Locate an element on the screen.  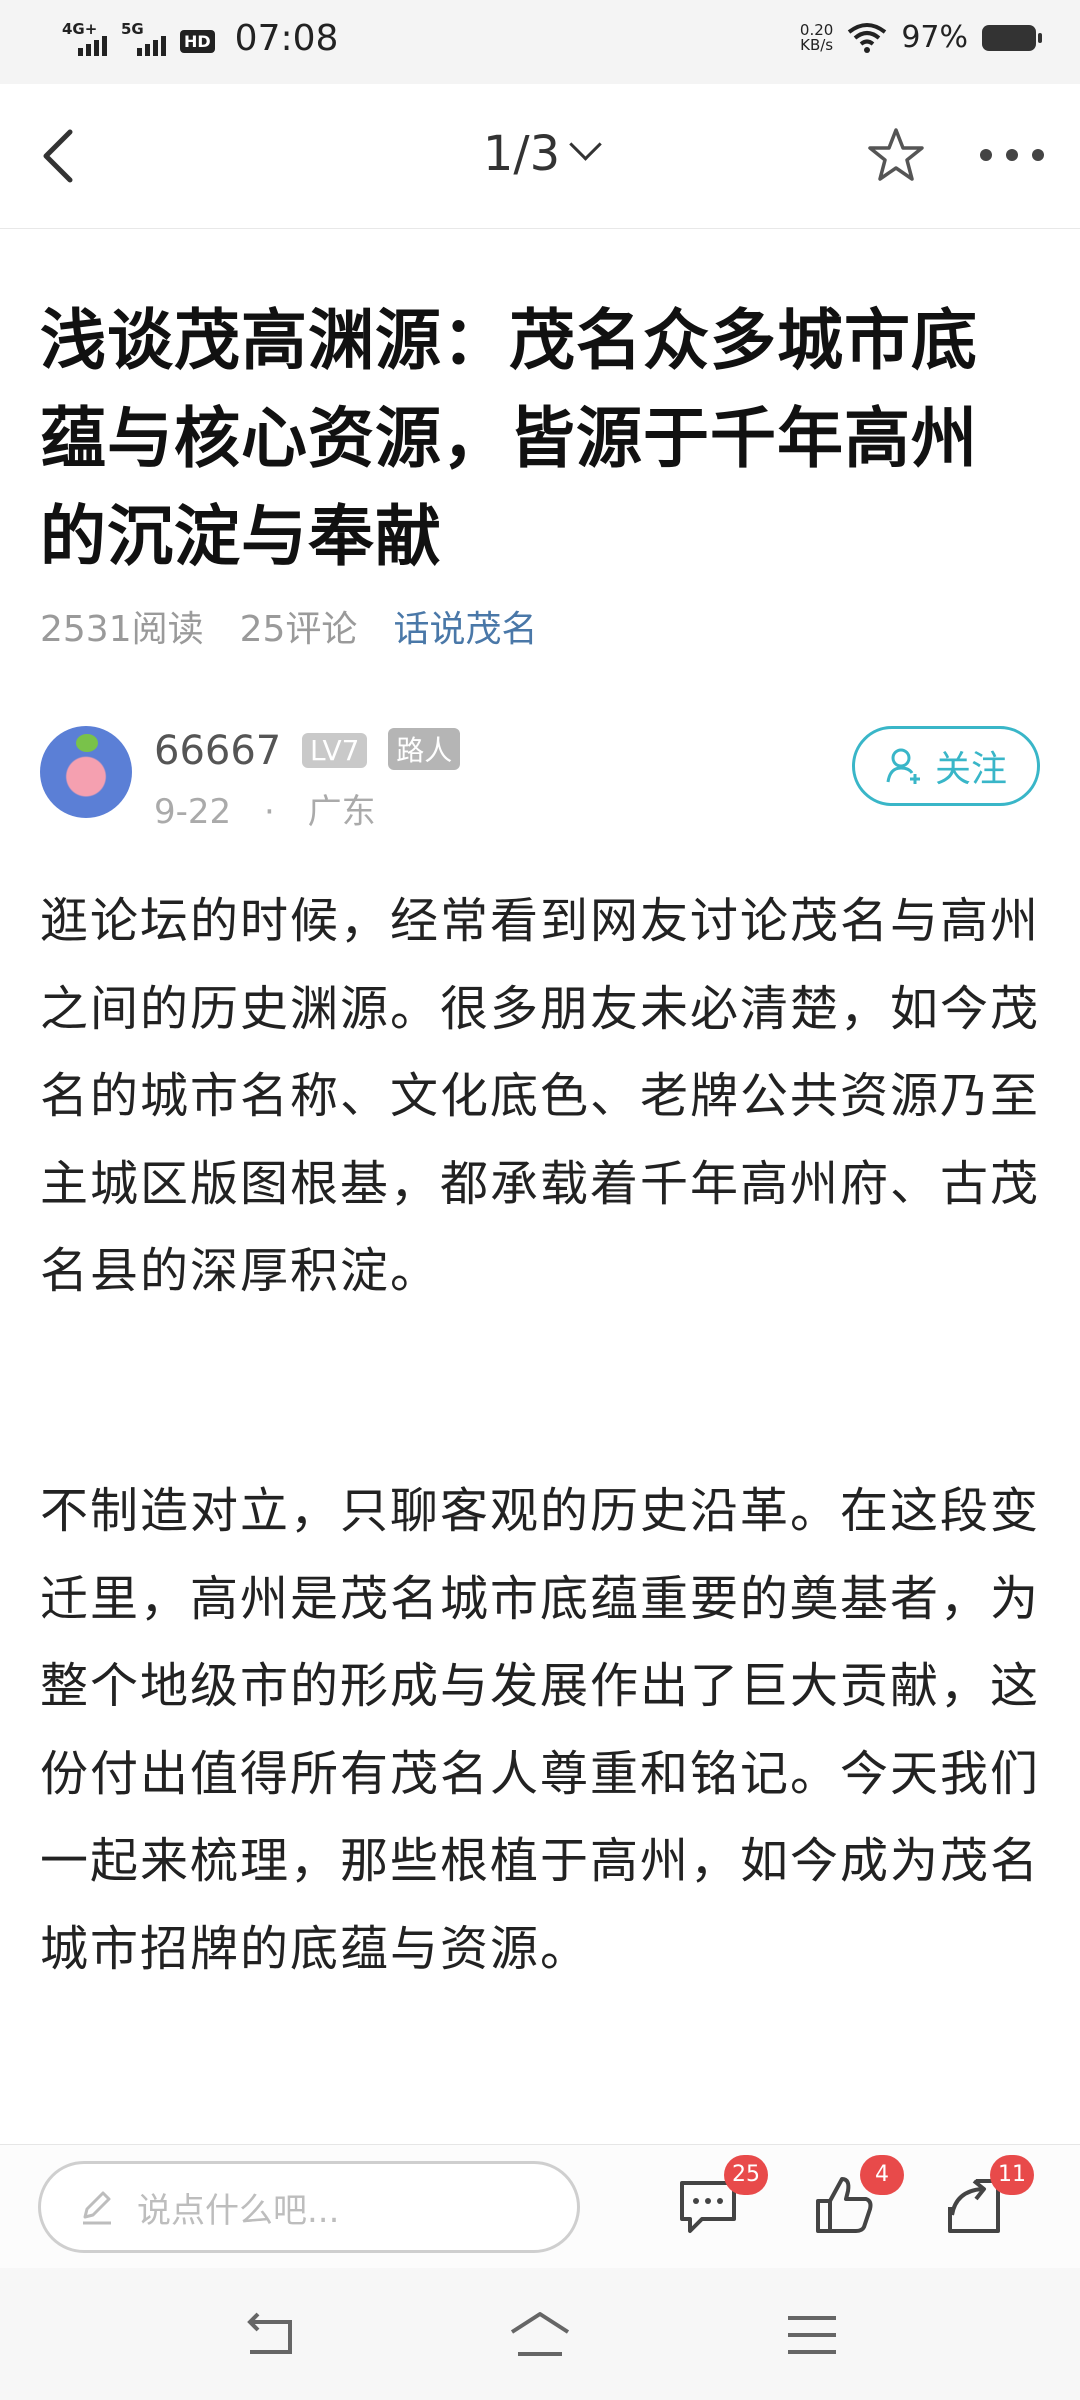
signal-sim1-icon: 4G+ is located at coordinates (84, 37).